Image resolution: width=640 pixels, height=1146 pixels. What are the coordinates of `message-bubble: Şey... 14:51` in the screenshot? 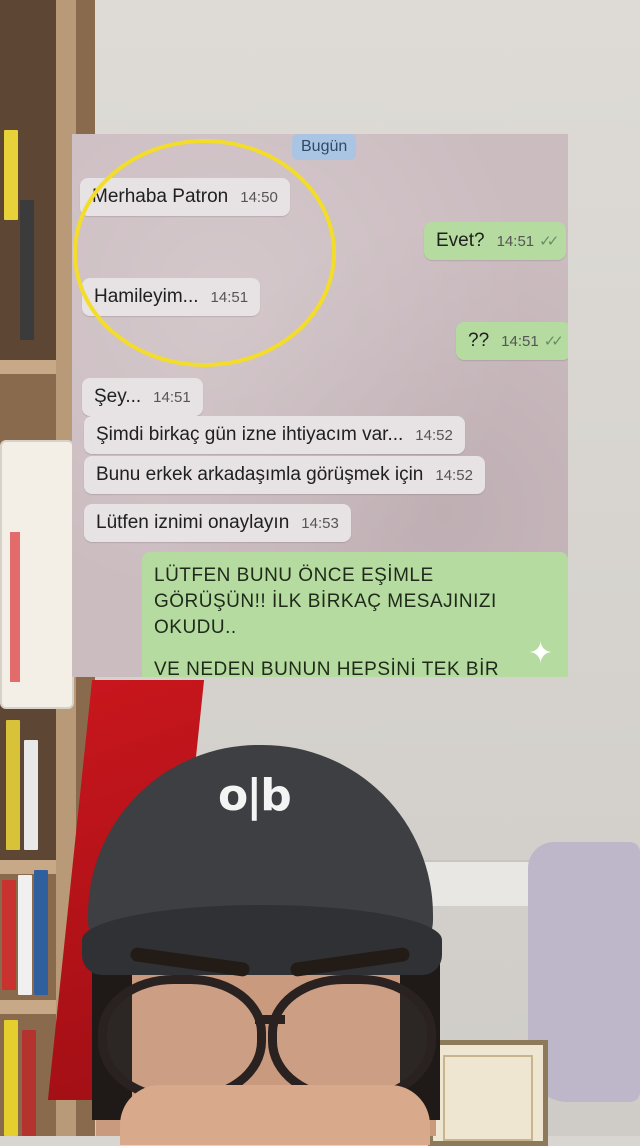 It's located at (142, 397).